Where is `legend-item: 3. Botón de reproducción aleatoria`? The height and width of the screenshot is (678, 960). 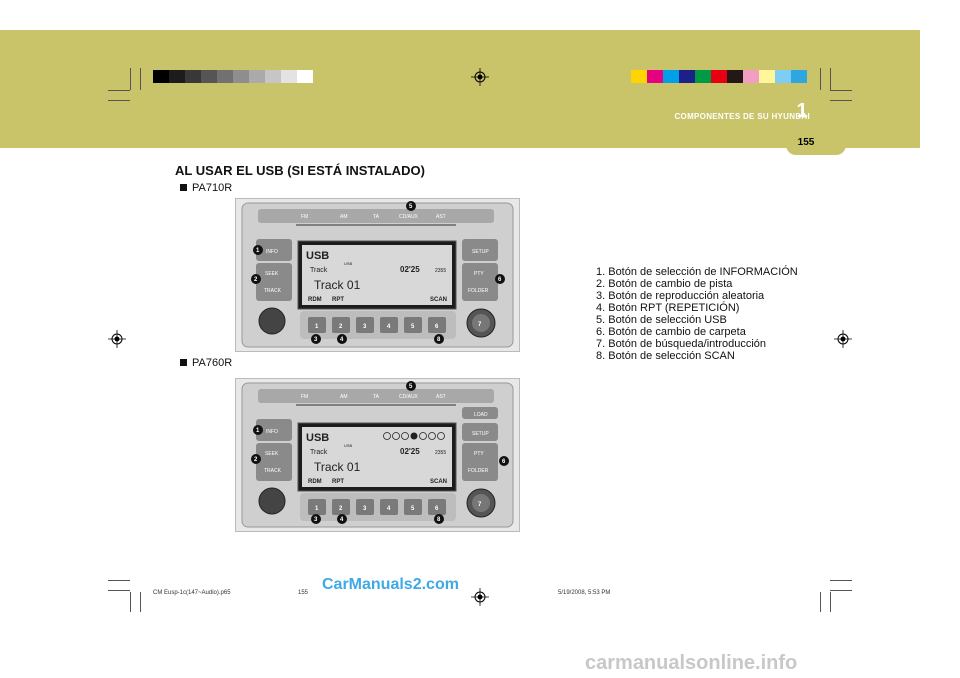
legend-item: 3. Botón de reproducción aleatoria is located at coordinates (680, 296).